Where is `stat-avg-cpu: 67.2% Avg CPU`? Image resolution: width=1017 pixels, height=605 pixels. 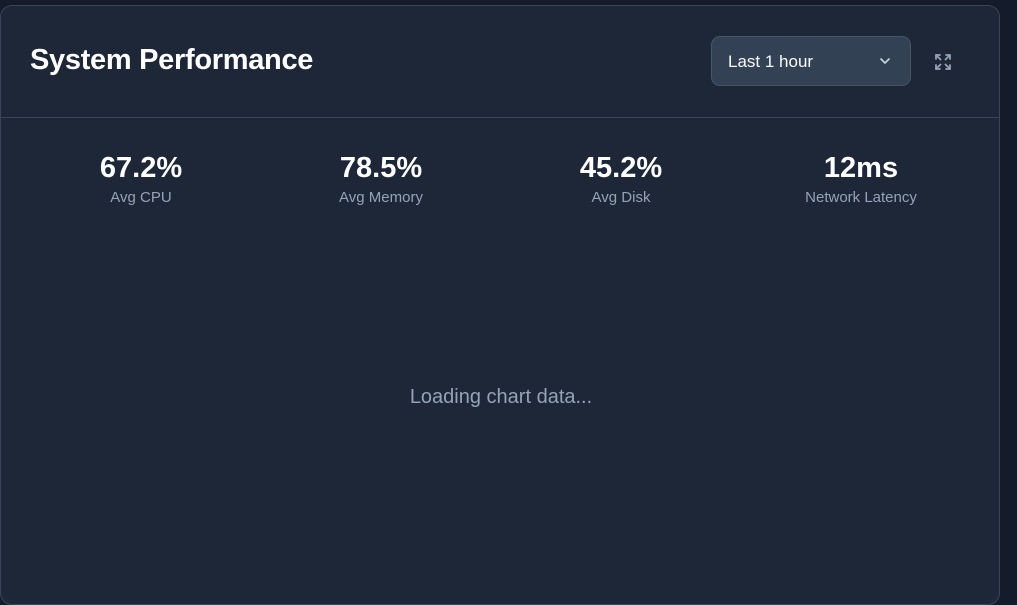 stat-avg-cpu: 67.2% Avg CPU is located at coordinates (141, 178).